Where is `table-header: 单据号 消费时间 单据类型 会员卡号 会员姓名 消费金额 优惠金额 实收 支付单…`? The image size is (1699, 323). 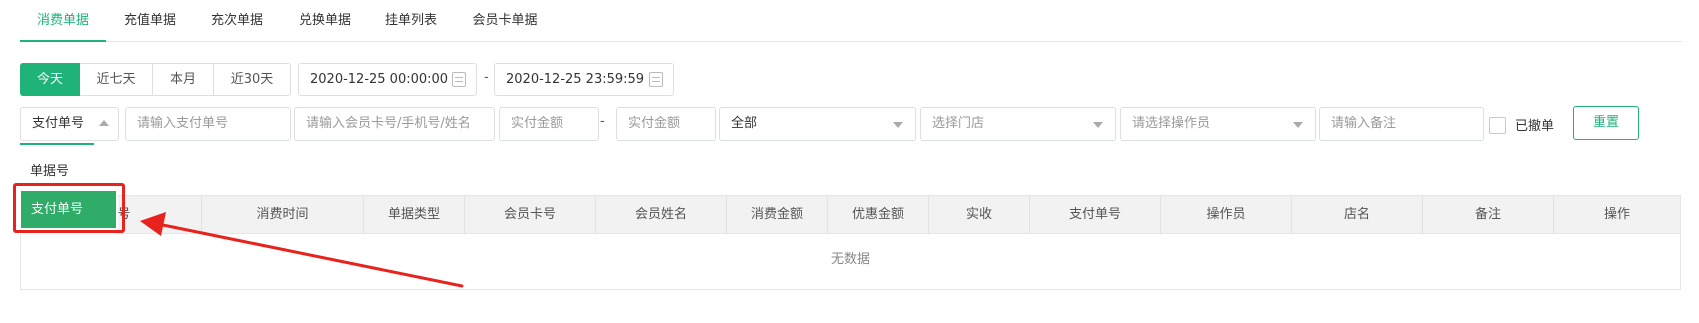
table-header: 单据号 消费时间 单据类型 会员卡号 会员姓名 消费金额 优惠金额 实收 支付单… is located at coordinates (850, 215).